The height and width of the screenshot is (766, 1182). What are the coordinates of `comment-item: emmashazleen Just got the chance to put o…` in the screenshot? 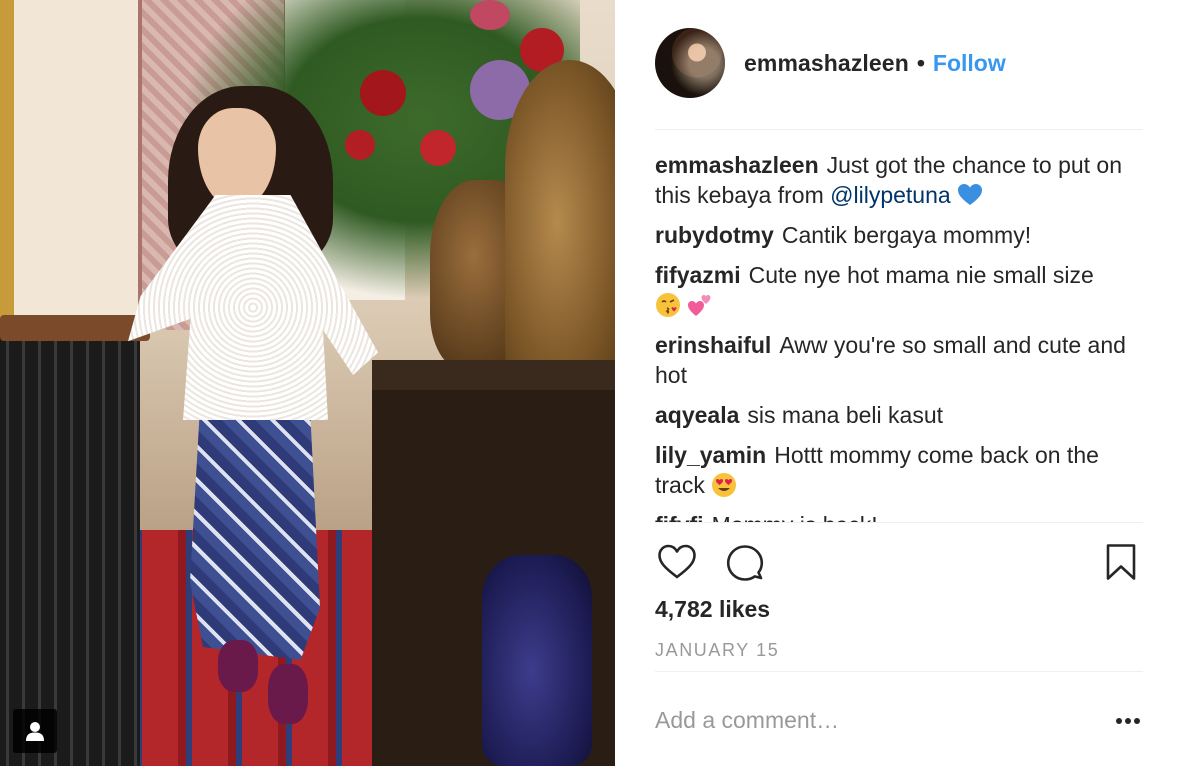 It's located at (899, 180).